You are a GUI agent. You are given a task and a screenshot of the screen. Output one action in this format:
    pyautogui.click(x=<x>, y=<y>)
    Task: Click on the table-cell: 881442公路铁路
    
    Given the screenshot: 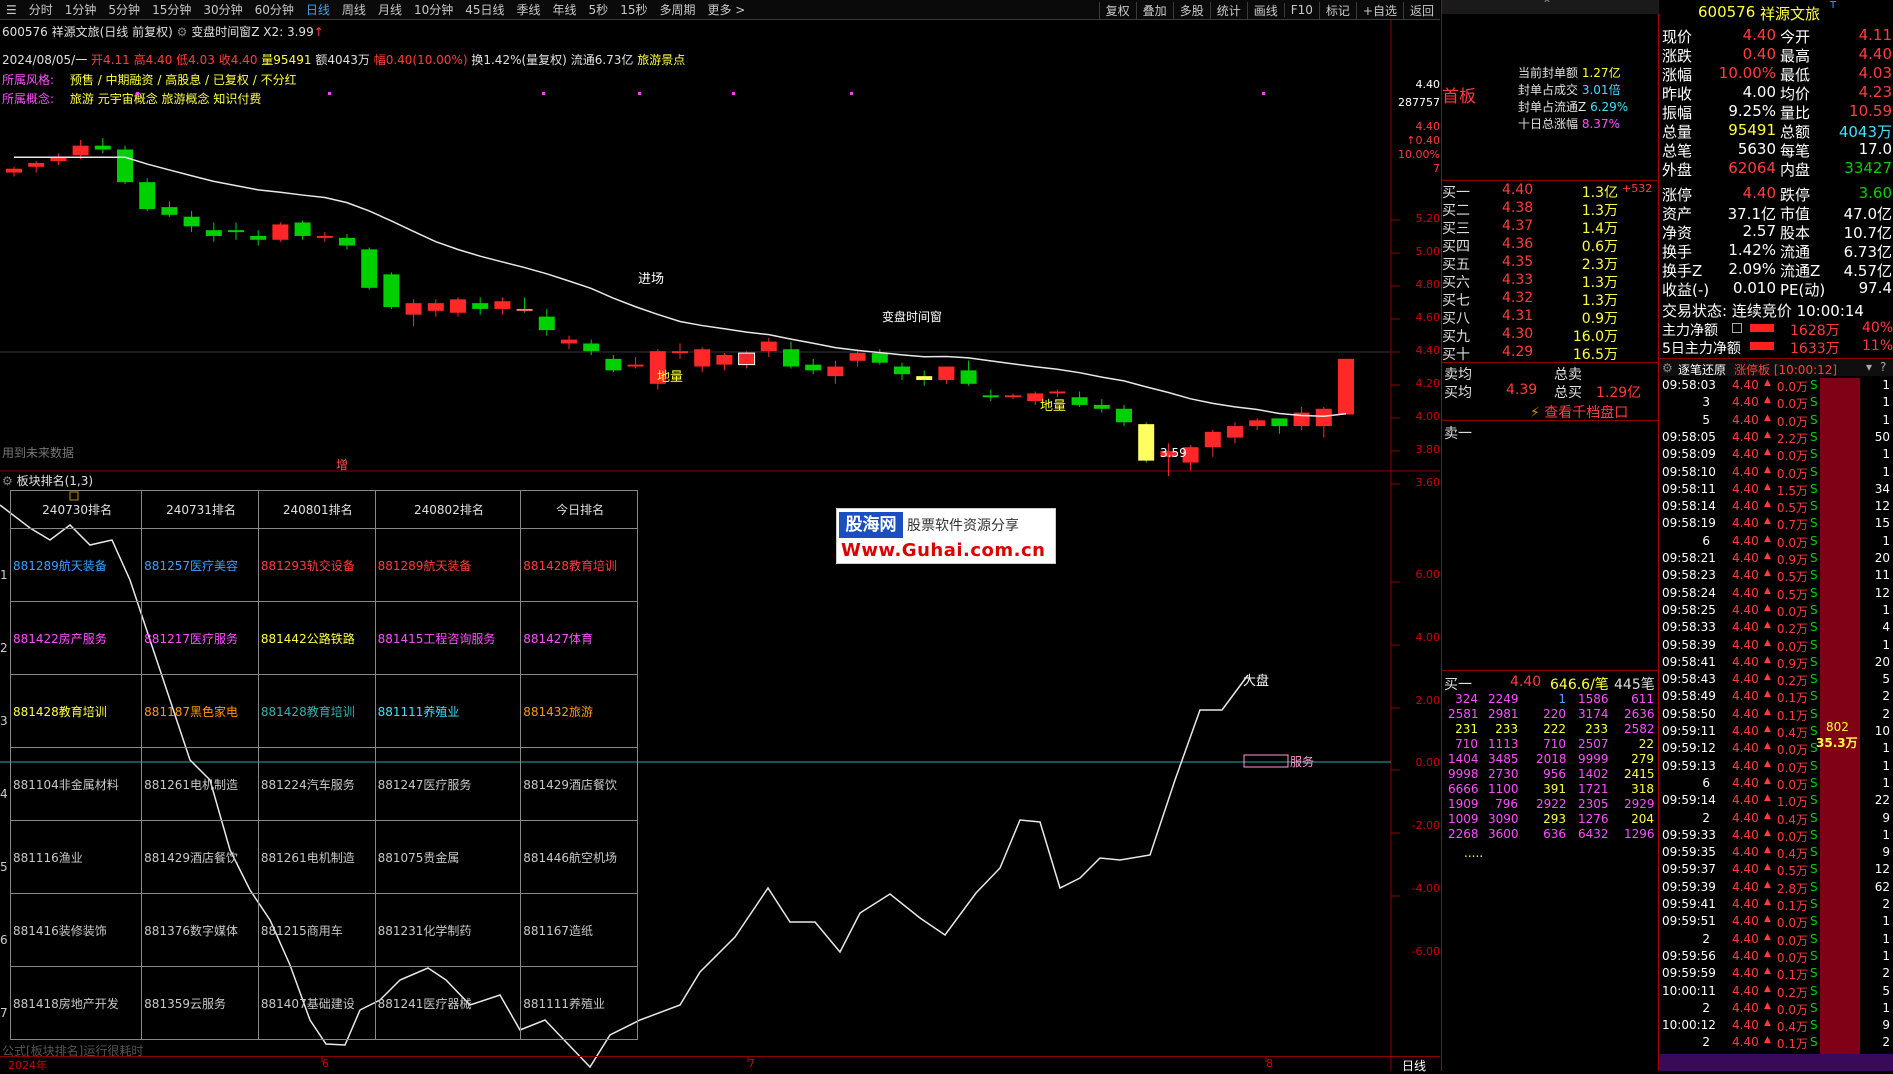 What is the action you would take?
    pyautogui.click(x=316, y=638)
    